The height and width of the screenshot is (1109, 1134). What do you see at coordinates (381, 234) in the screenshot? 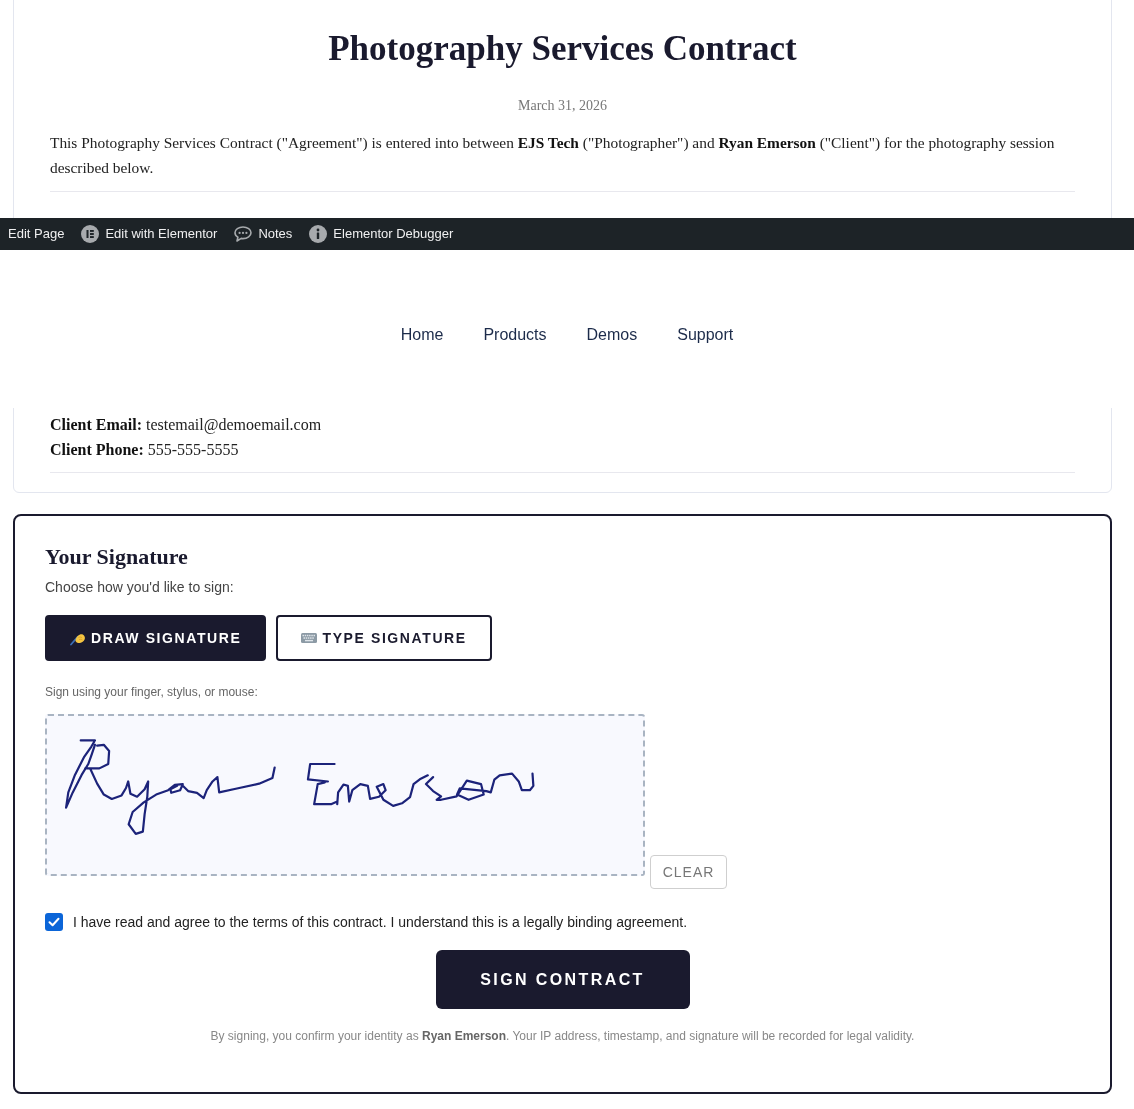
I see `admin-toolbar-link: Elementor Debugger` at bounding box center [381, 234].